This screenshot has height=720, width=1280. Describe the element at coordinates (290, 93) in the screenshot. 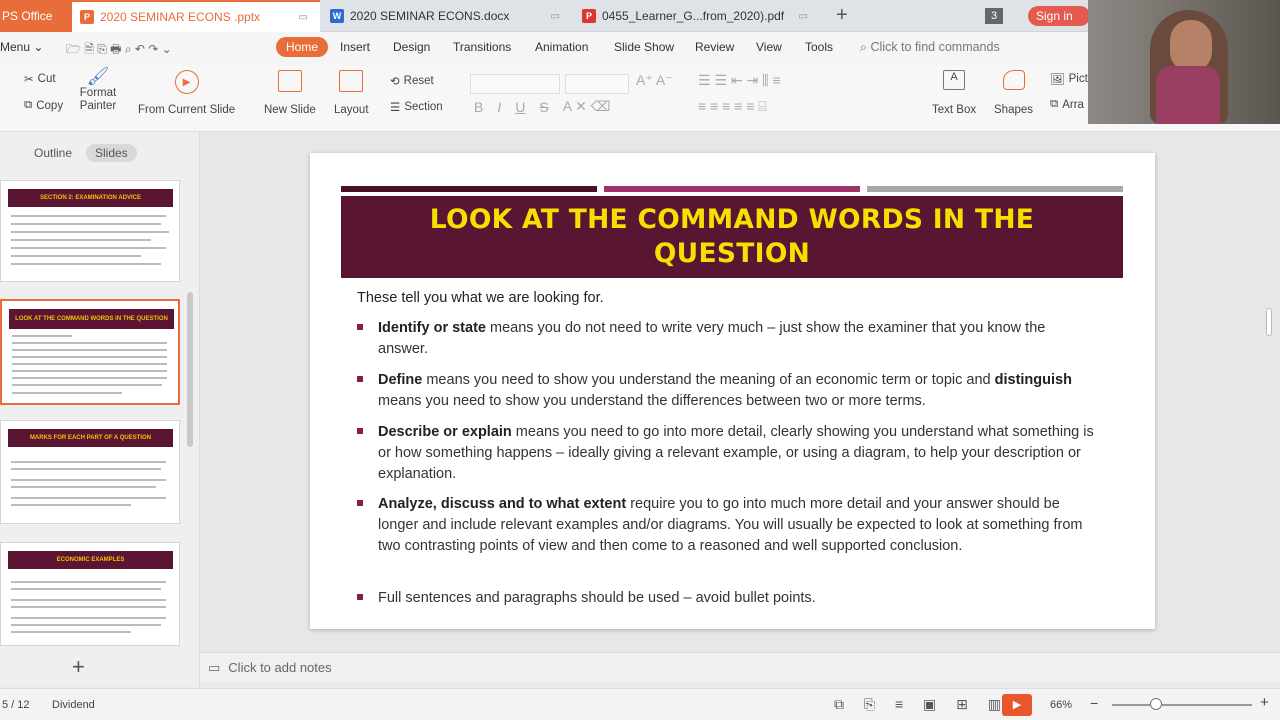

I see `new-slide-button: New Slide` at that location.